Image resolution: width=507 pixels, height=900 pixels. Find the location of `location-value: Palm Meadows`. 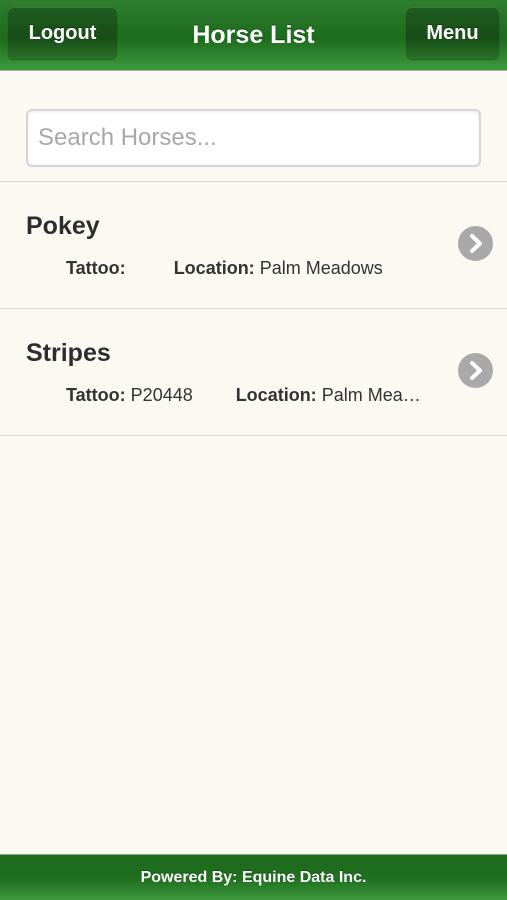

location-value: Palm Meadows is located at coordinates (321, 268).